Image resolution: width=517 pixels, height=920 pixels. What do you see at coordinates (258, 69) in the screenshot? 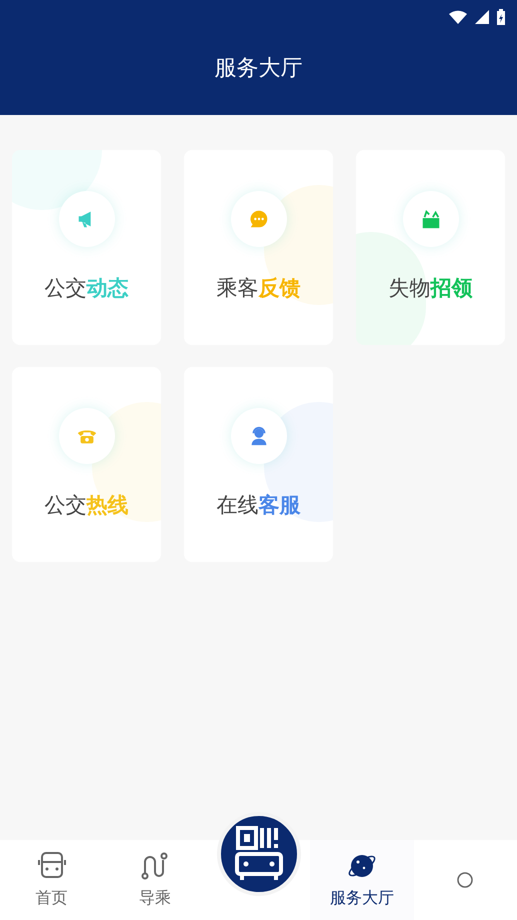
I see `page-title: 服务大厅` at bounding box center [258, 69].